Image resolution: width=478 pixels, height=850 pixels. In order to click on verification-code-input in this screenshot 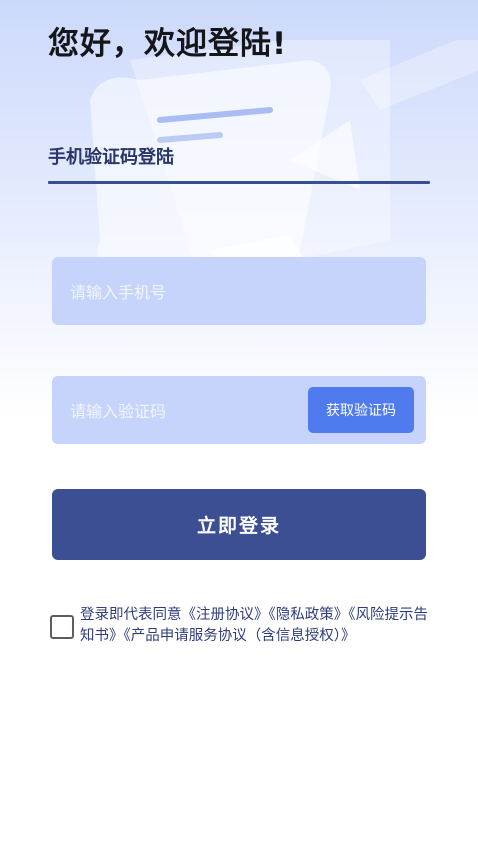, I will do `click(185, 411)`.